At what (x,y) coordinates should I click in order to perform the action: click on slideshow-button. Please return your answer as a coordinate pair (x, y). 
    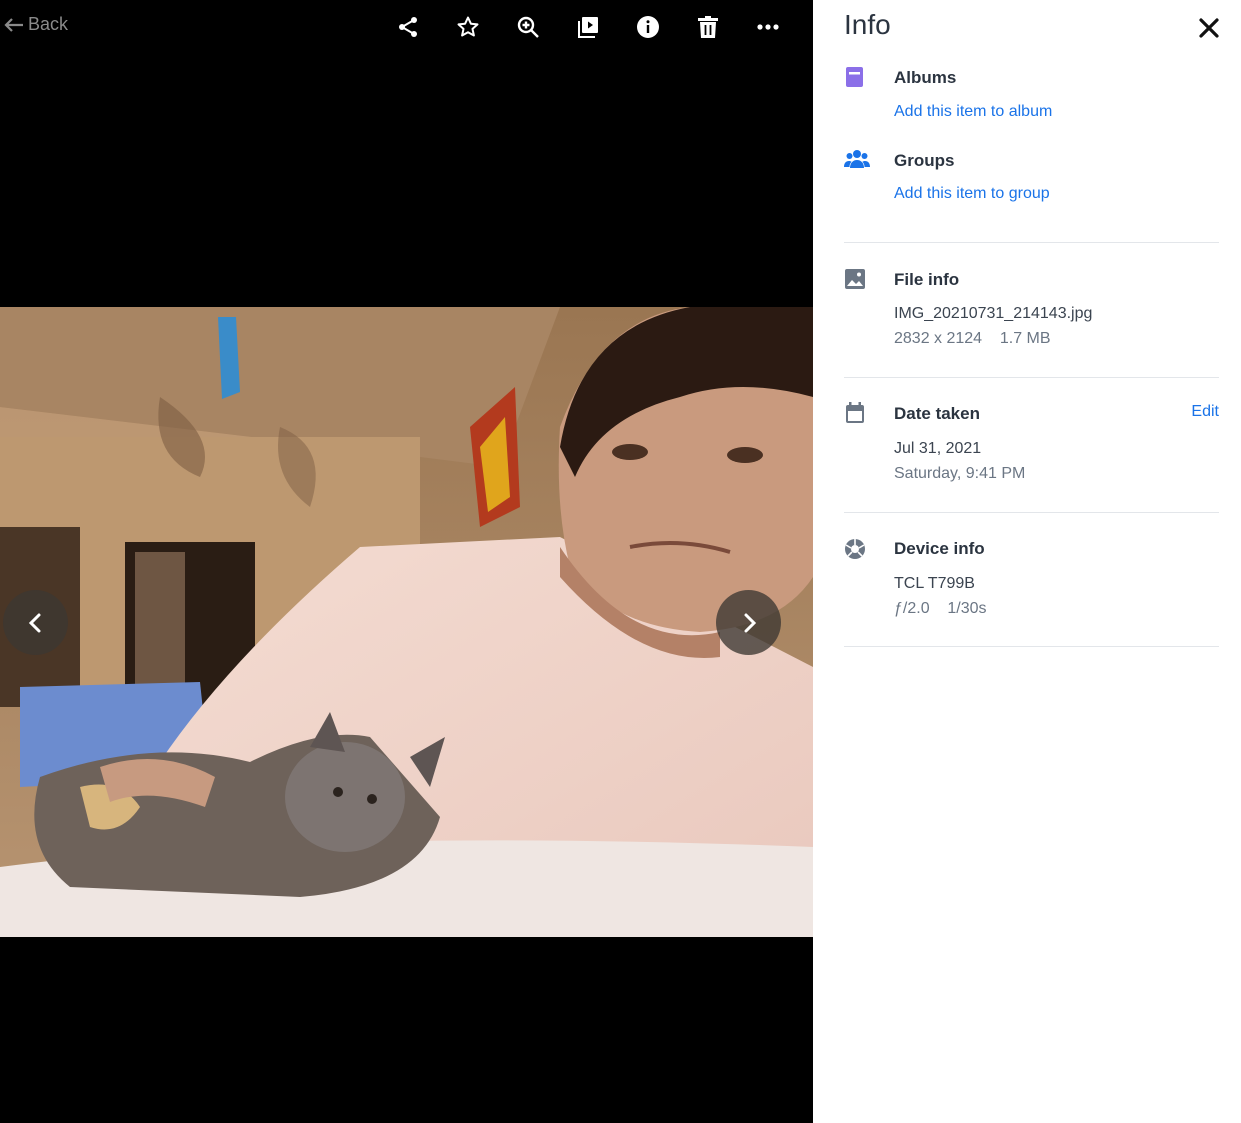
    Looking at the image, I should click on (588, 27).